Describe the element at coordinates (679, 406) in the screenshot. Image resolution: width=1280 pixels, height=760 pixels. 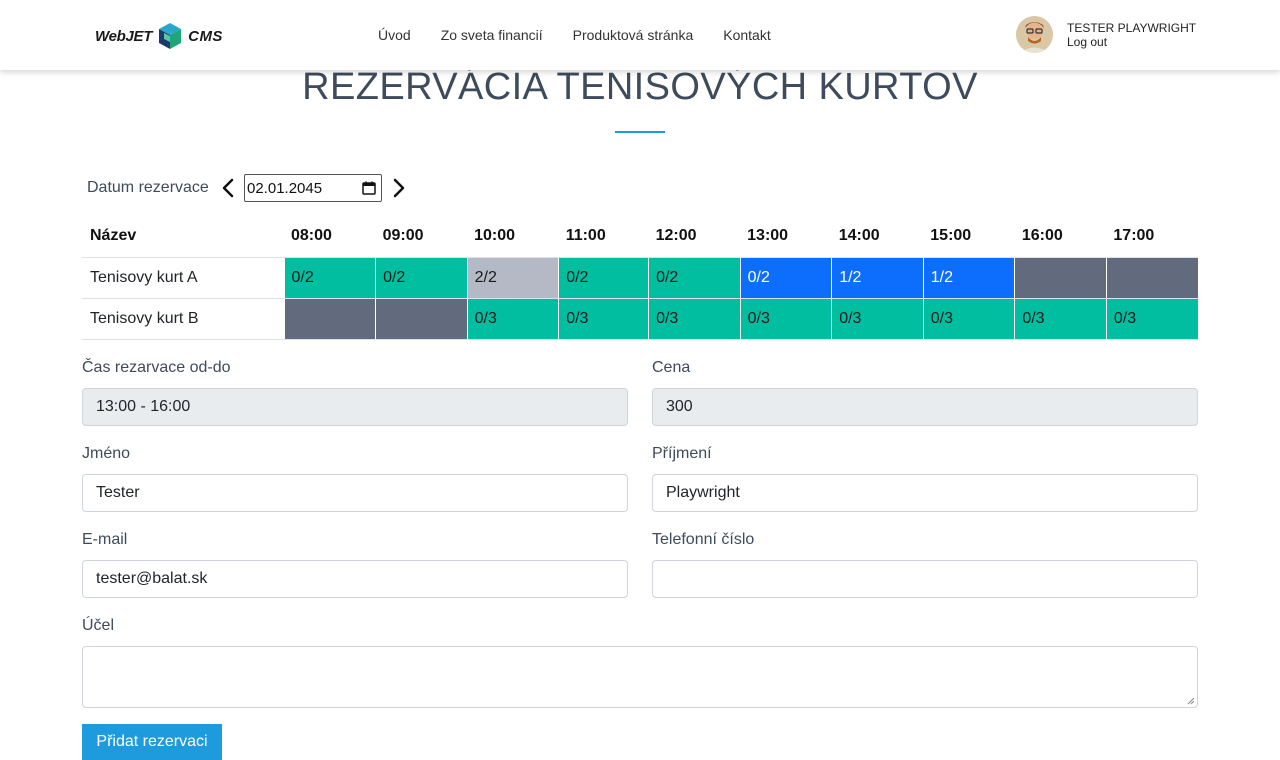
I see `price-value: 300` at that location.